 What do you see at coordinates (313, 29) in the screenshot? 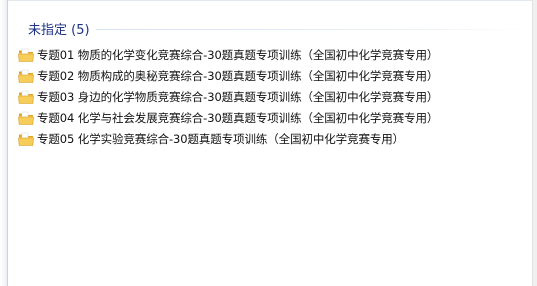
I see `group-divider` at bounding box center [313, 29].